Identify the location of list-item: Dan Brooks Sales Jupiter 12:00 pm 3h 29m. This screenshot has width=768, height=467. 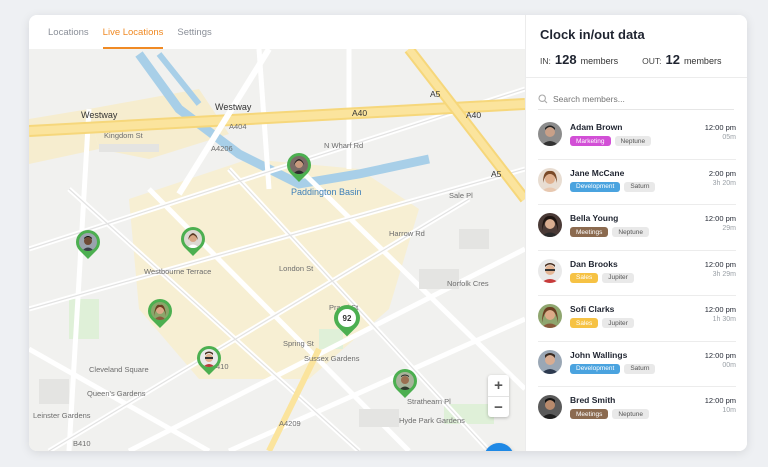
(637, 273).